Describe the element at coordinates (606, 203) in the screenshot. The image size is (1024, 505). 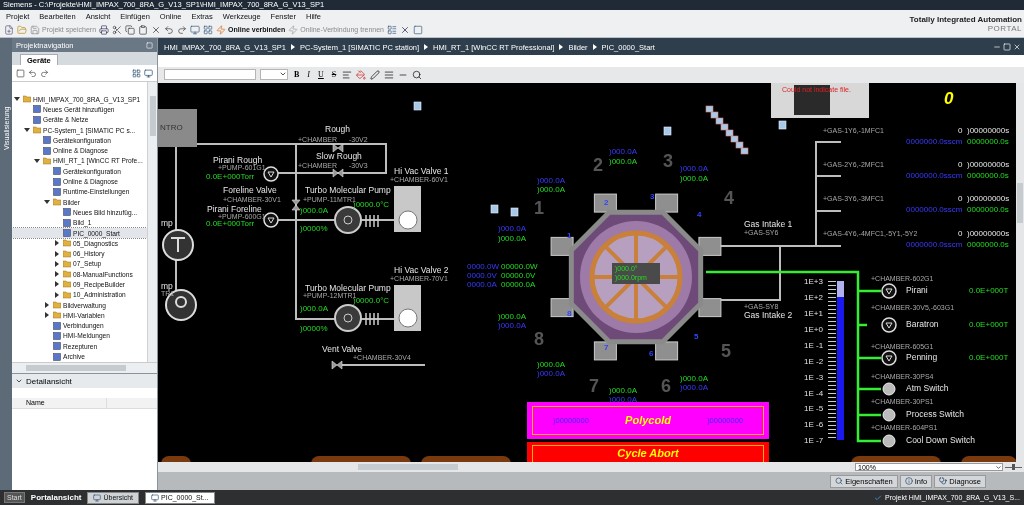
I see `port-number: 2` at that location.